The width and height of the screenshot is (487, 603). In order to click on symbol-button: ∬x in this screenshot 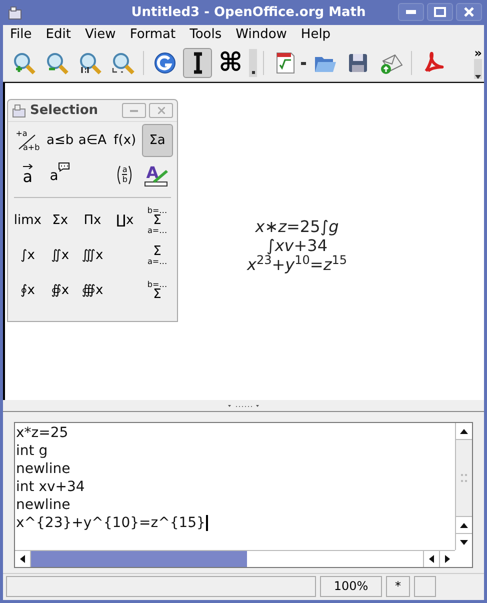, I will do `click(60, 255)`.